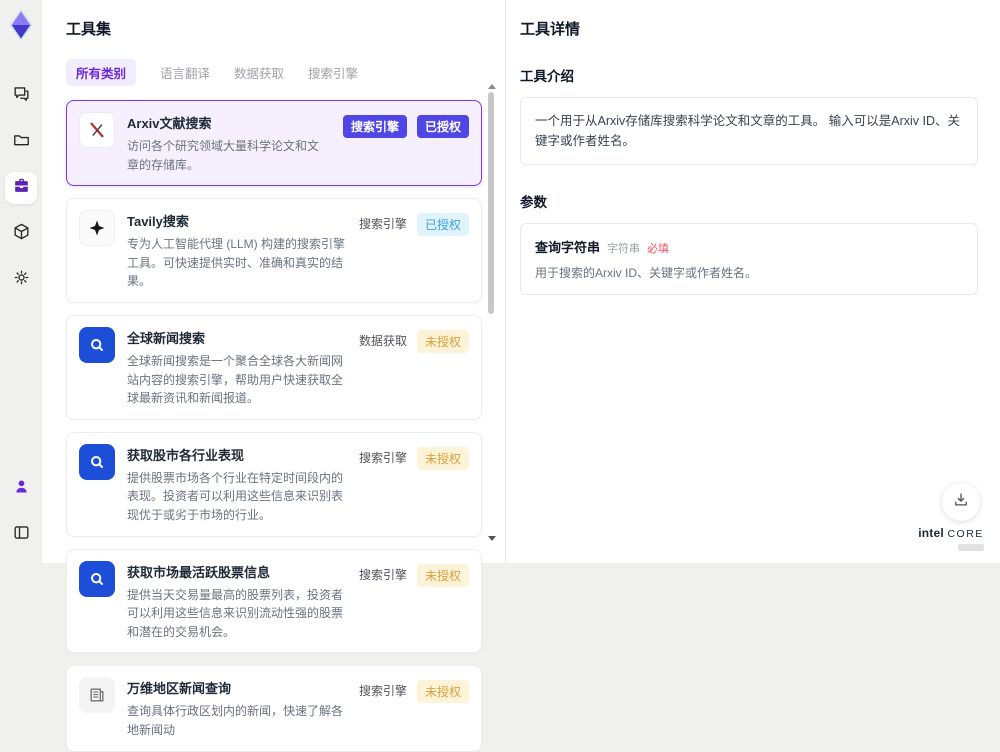  I want to click on tool-name: 获取市场最活跃股票信息, so click(199, 572).